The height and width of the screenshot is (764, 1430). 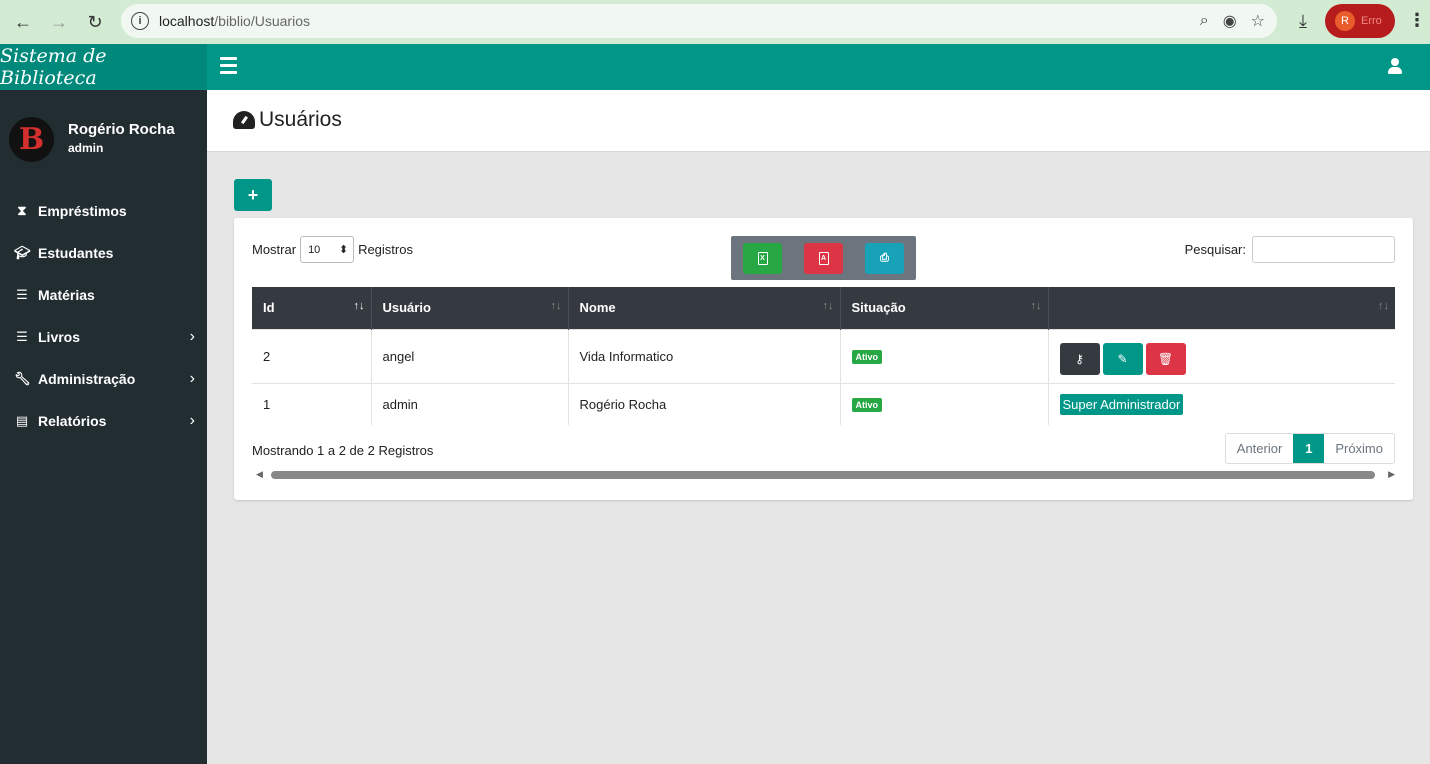 What do you see at coordinates (944, 308) in the screenshot?
I see `column-header-situacao: Situação ↑↓` at bounding box center [944, 308].